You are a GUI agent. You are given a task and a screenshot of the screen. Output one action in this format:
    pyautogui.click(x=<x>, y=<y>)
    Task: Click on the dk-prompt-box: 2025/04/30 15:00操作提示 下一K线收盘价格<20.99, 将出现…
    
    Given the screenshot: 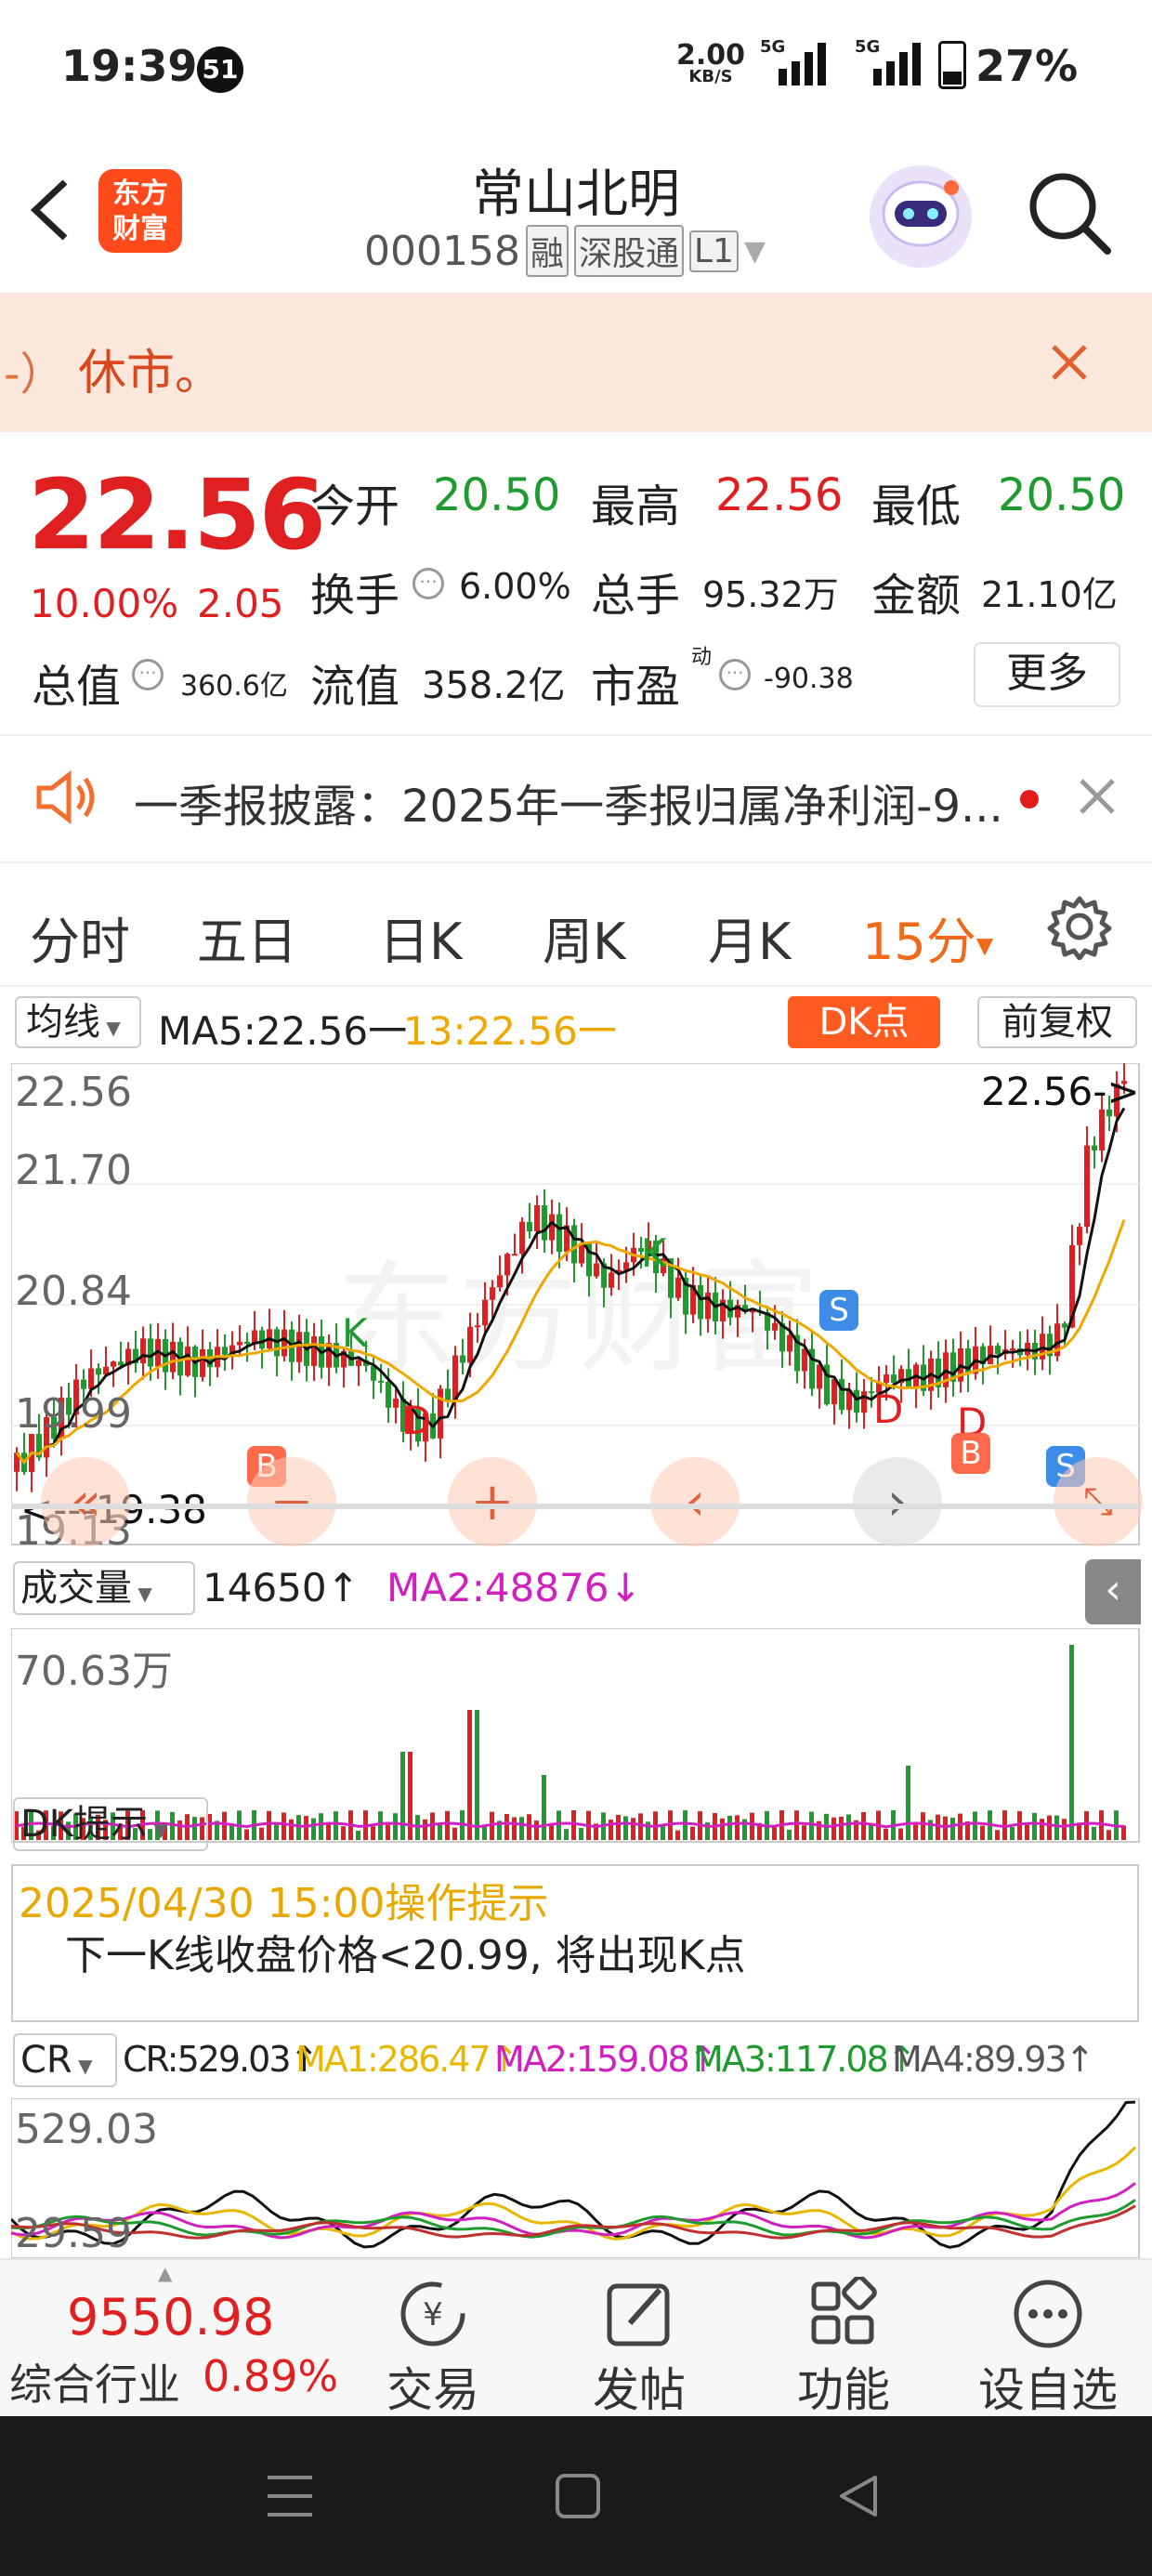 What is the action you would take?
    pyautogui.click(x=575, y=1943)
    